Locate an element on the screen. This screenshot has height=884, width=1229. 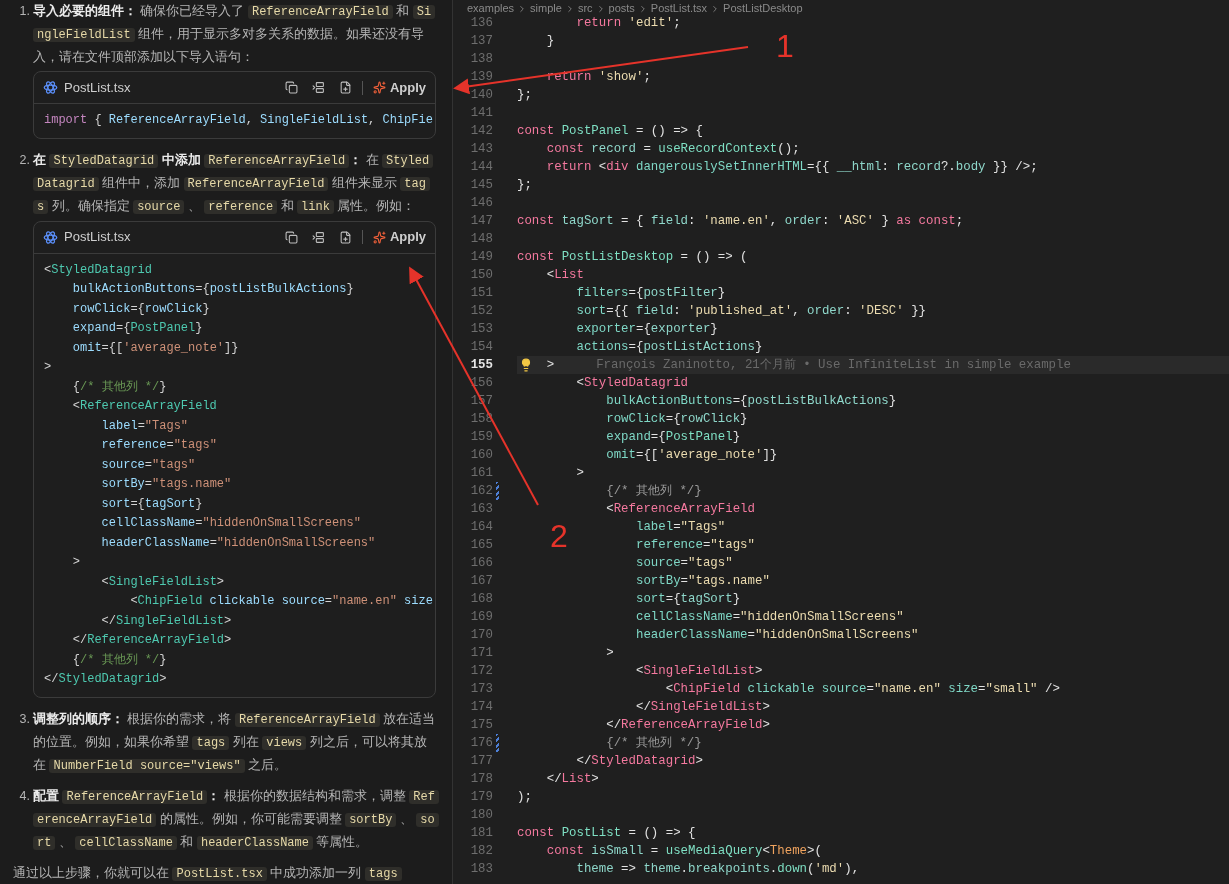
line-number: 178 is located at coordinates (481, 779).